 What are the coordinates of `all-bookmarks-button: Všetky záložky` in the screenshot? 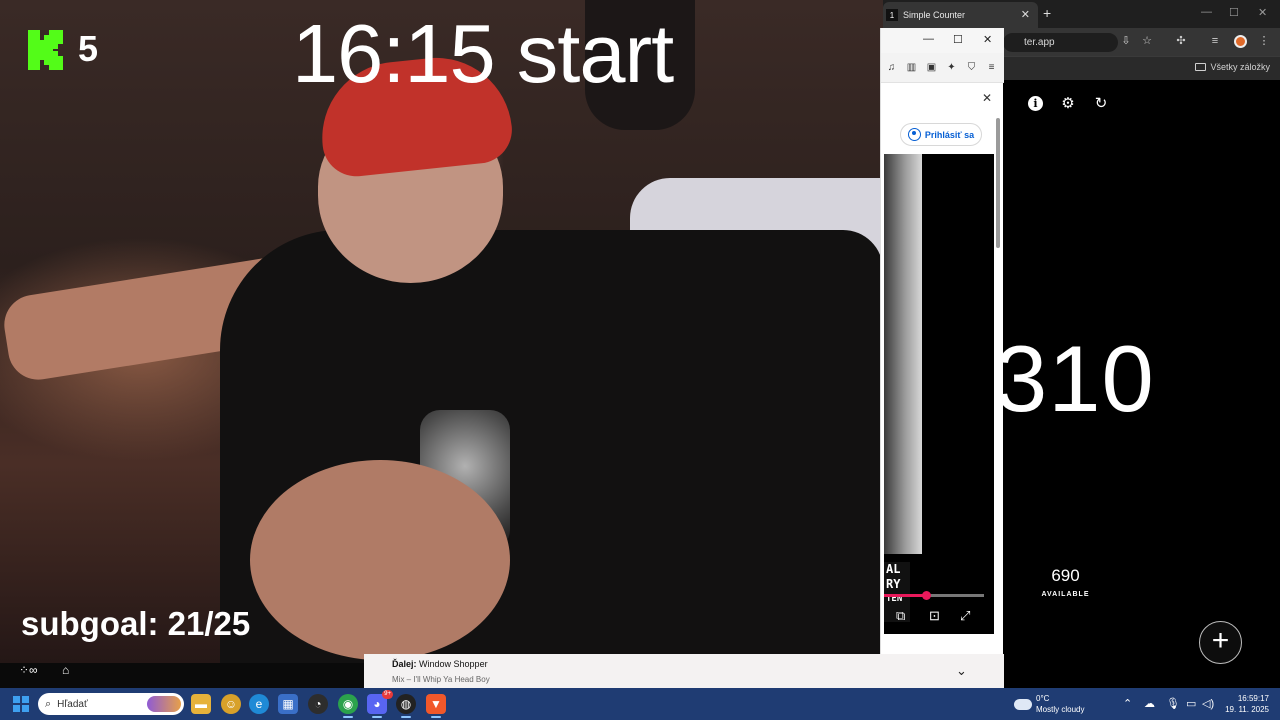 It's located at (1232, 67).